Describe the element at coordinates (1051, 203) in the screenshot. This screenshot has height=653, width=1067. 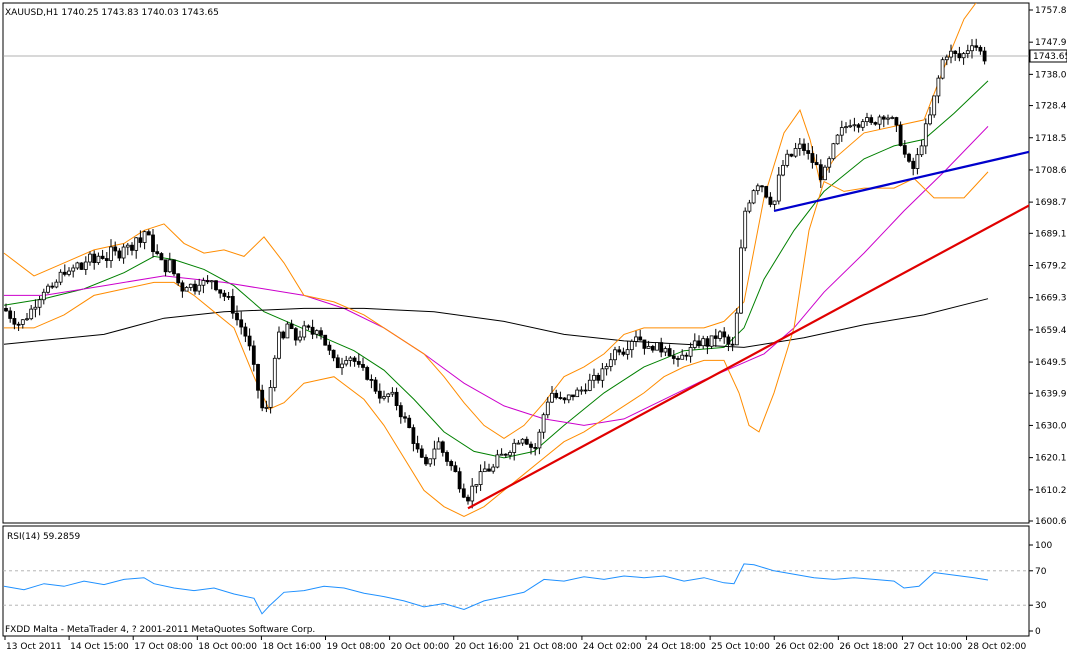
I see `price-tick-label: 1698.70` at that location.